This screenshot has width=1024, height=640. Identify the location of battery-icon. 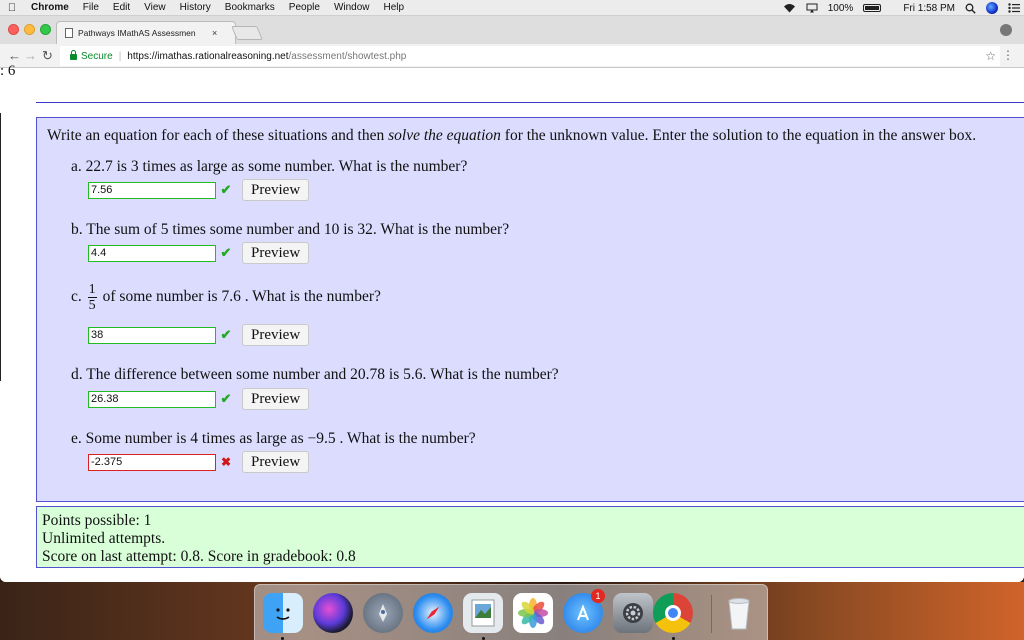
(872, 8).